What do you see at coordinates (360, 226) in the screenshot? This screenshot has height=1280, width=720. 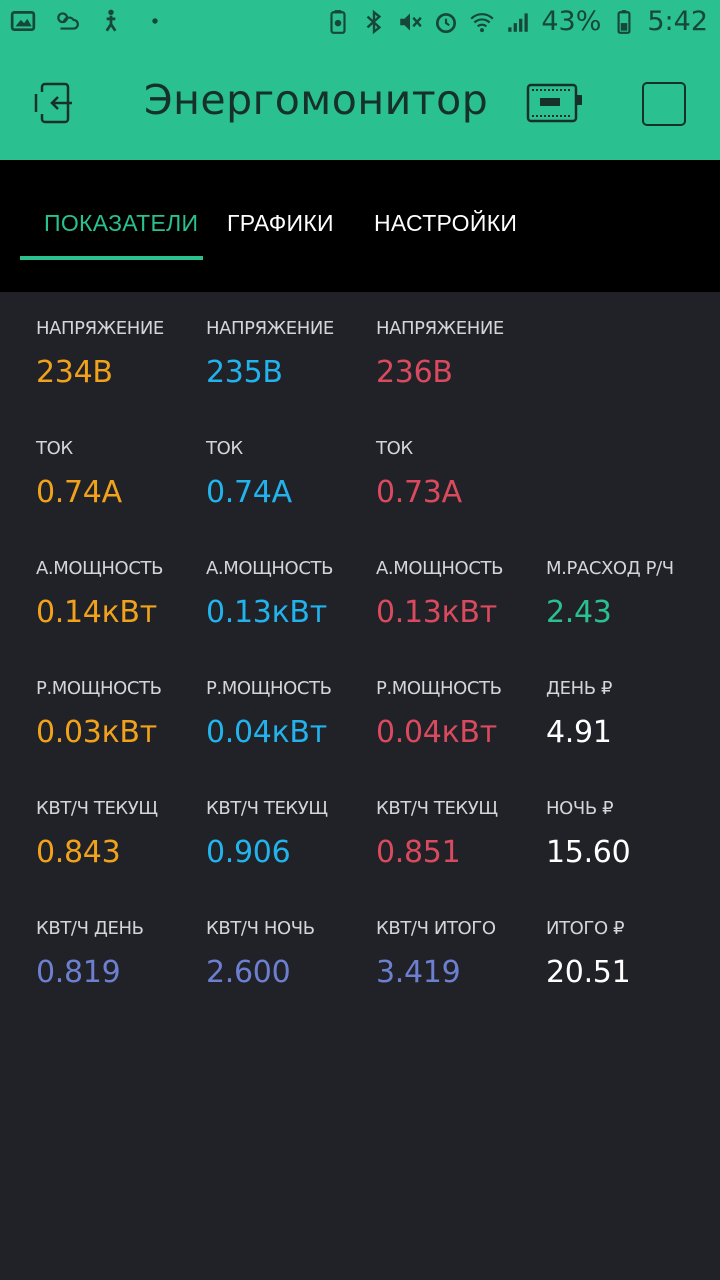 I see `tab-bar: ПОКАЗАТЕЛИ ГРАФИКИ НАСТРОЙКИ` at bounding box center [360, 226].